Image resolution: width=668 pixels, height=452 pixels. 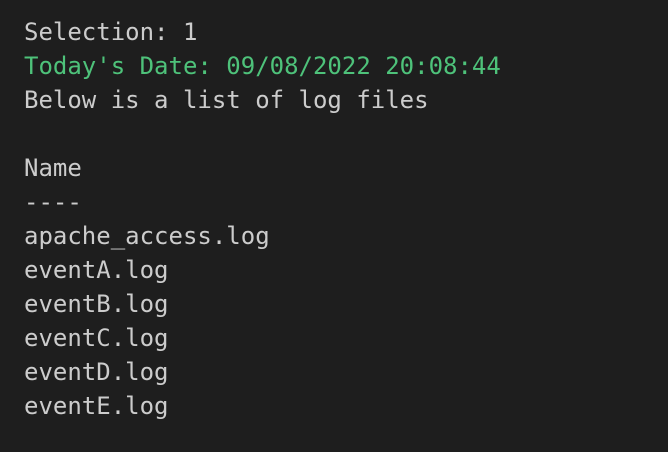 What do you see at coordinates (96, 372) in the screenshot?
I see `list-item: eventD.log` at bounding box center [96, 372].